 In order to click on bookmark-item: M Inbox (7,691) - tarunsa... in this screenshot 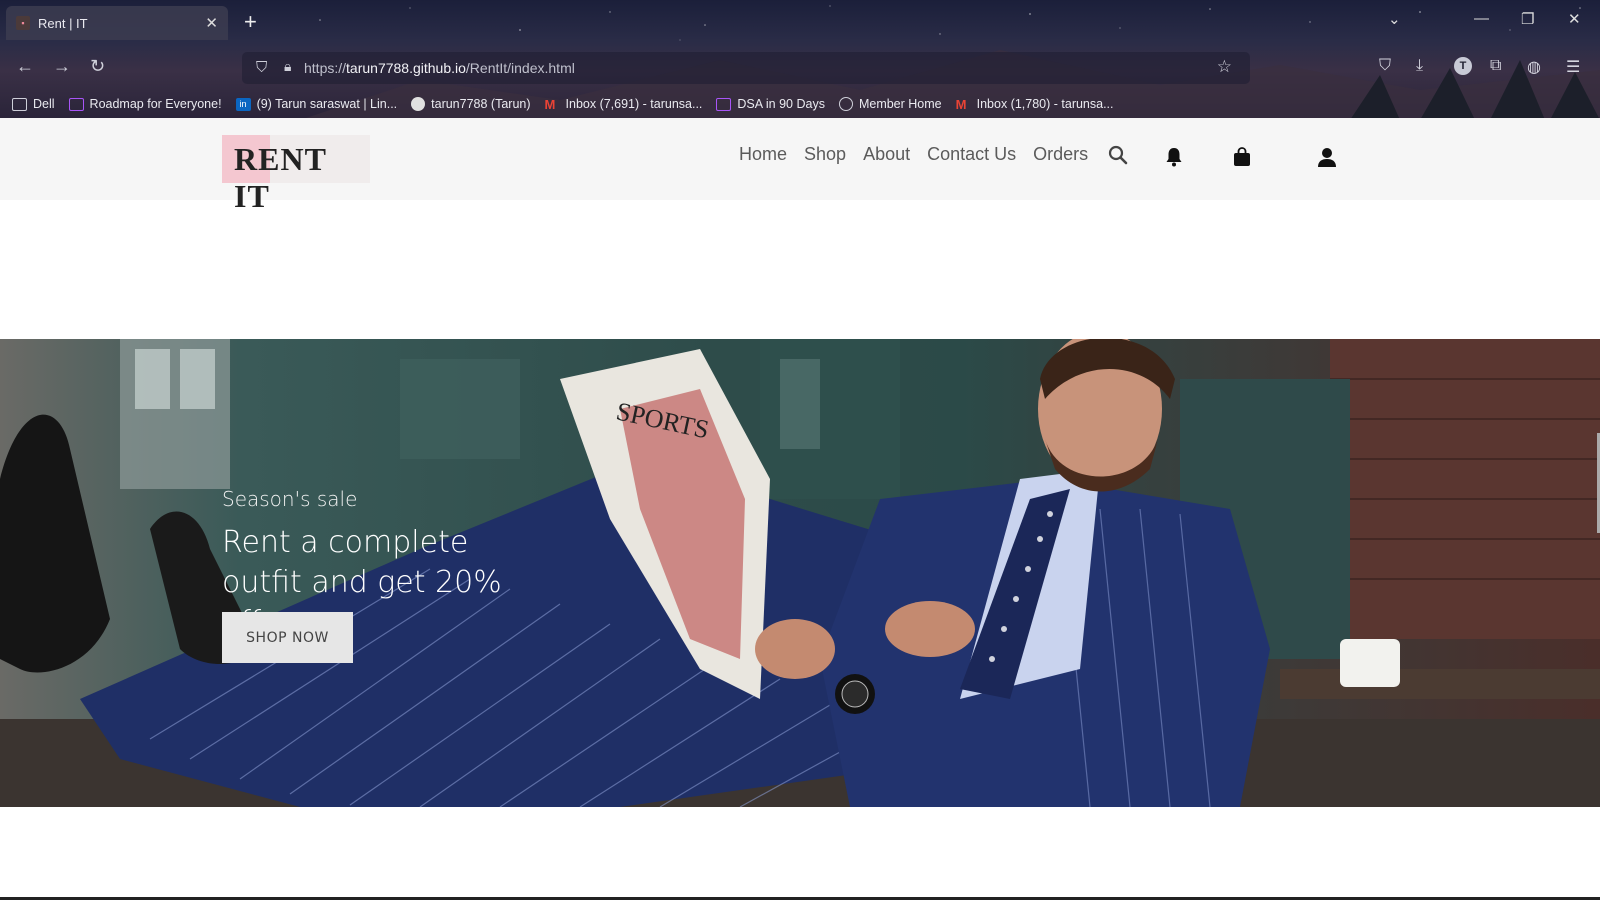, I will do `click(624, 104)`.